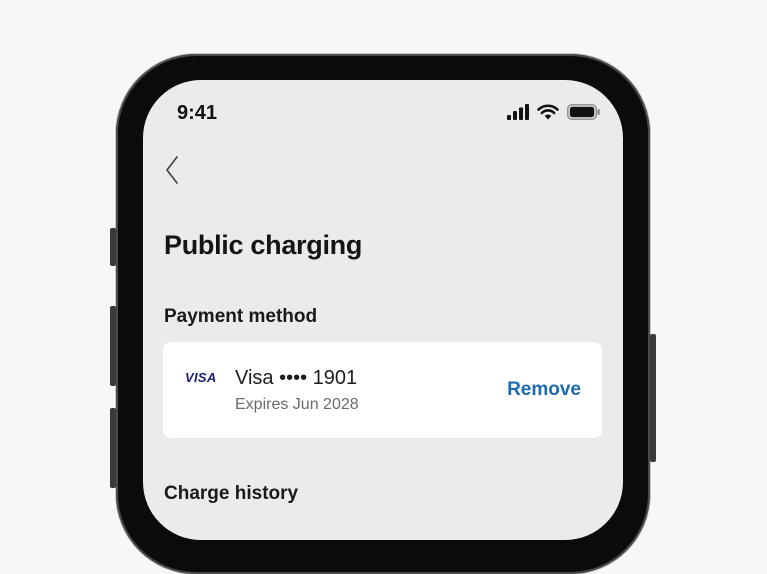 The width and height of the screenshot is (767, 574). What do you see at coordinates (296, 378) in the screenshot?
I see `card-name: Visa •••• 1901` at bounding box center [296, 378].